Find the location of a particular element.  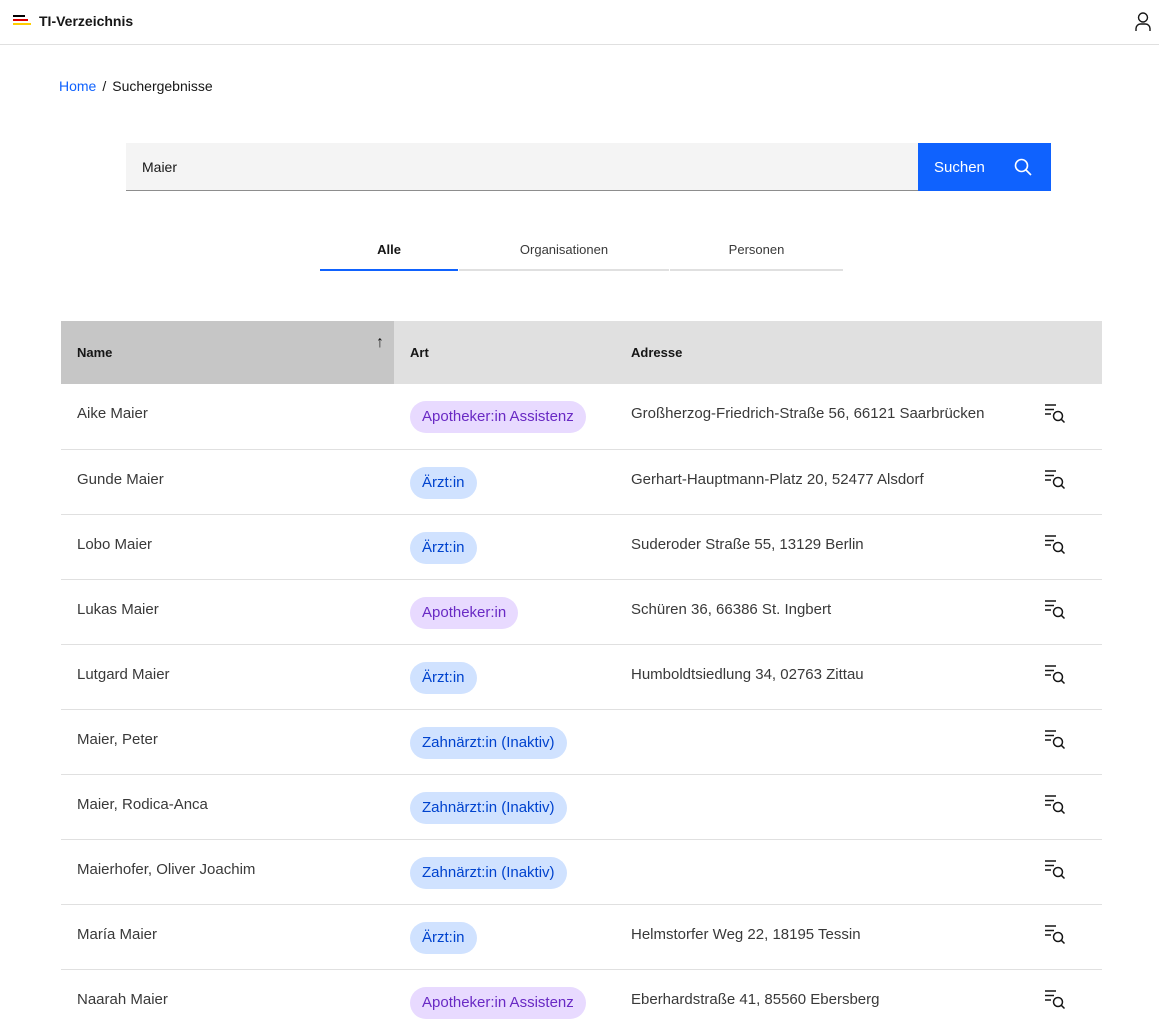

search-button-label: Suchen is located at coordinates (959, 167).